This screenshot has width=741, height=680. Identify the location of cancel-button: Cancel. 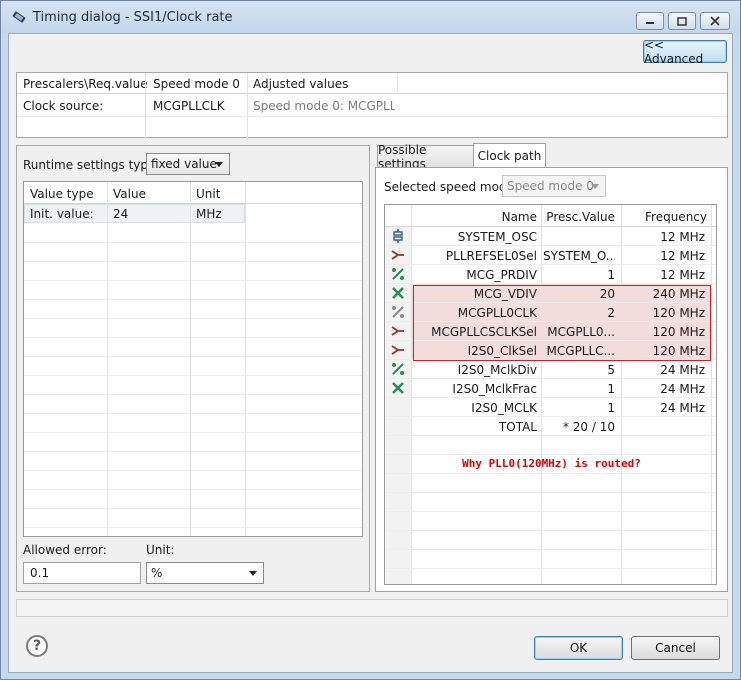
(675, 648).